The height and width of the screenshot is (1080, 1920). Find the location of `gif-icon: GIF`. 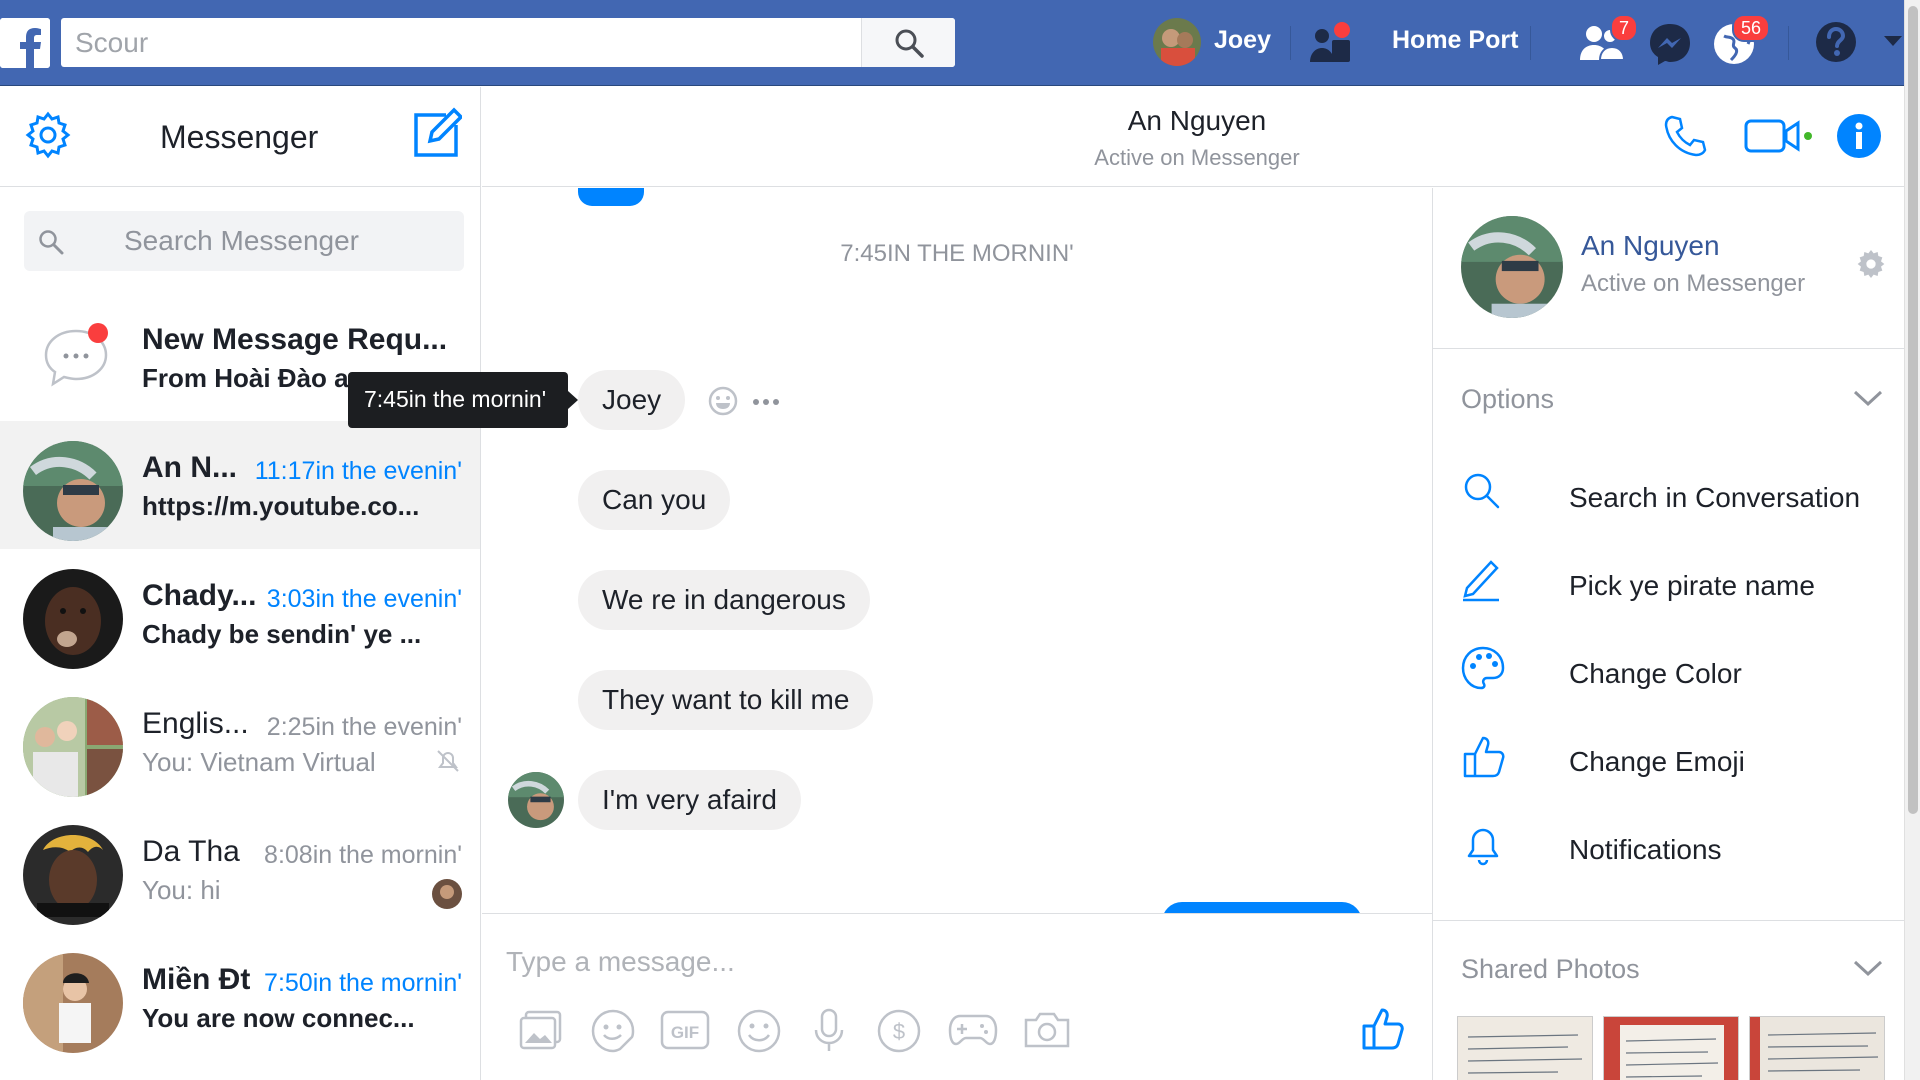

gif-icon: GIF is located at coordinates (685, 1030).